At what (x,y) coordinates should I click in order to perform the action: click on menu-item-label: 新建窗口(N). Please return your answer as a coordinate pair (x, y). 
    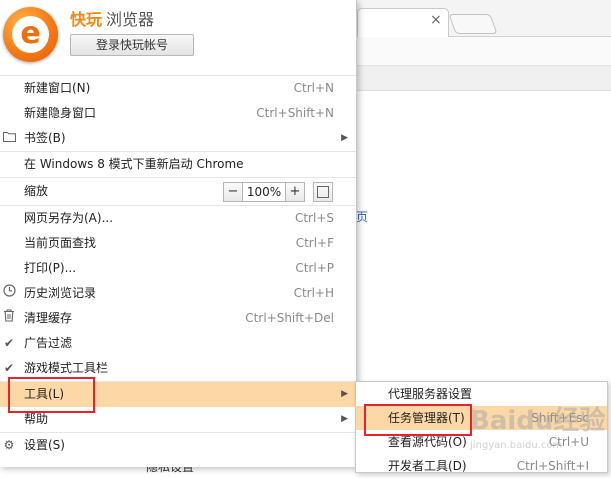
    Looking at the image, I should click on (57, 88).